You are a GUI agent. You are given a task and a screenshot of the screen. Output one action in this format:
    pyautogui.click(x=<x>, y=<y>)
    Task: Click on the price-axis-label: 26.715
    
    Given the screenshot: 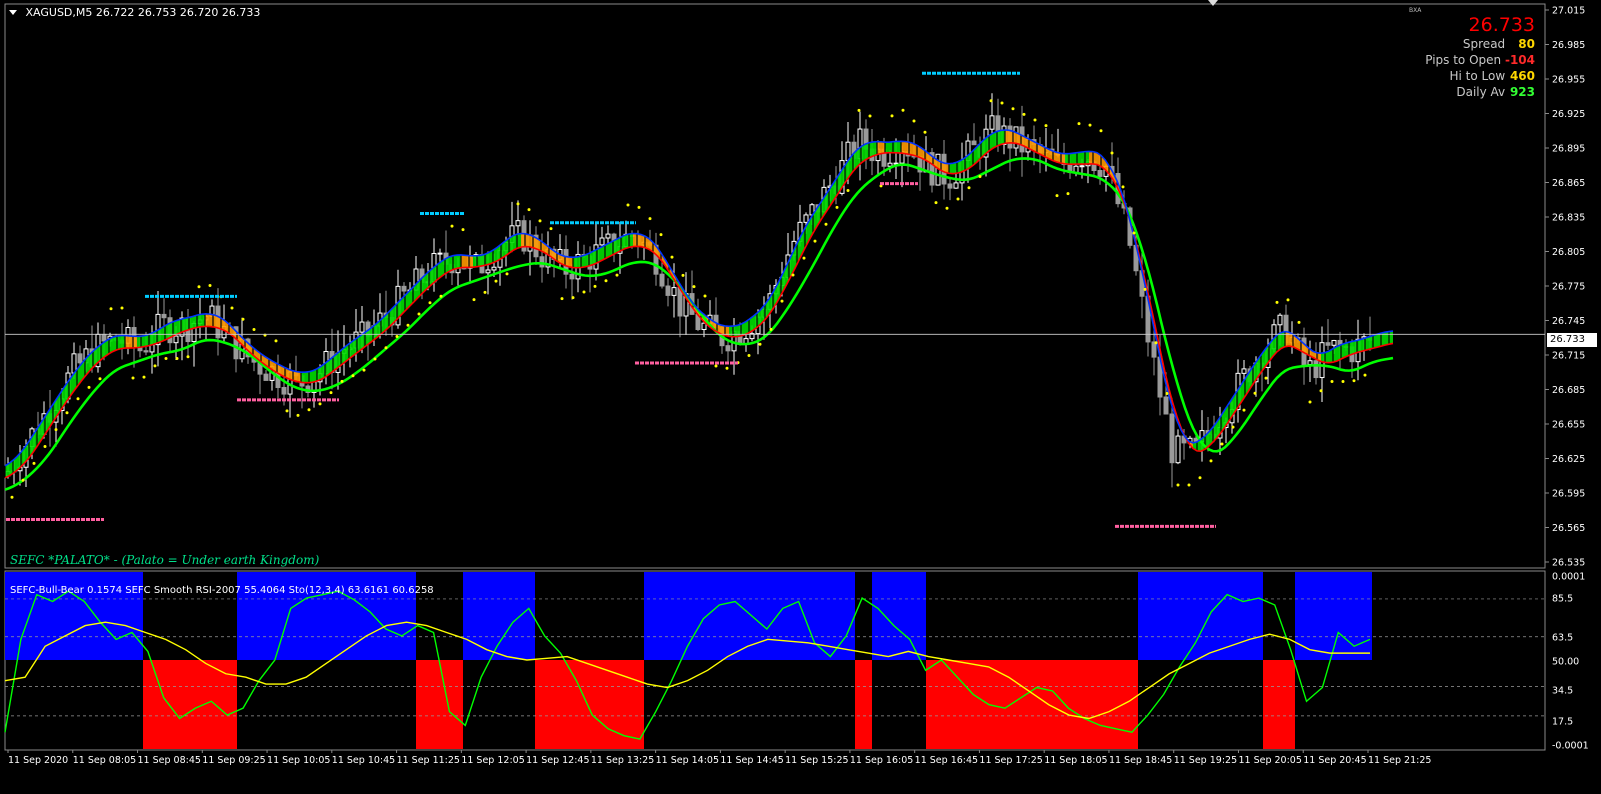 What is the action you would take?
    pyautogui.click(x=1568, y=356)
    